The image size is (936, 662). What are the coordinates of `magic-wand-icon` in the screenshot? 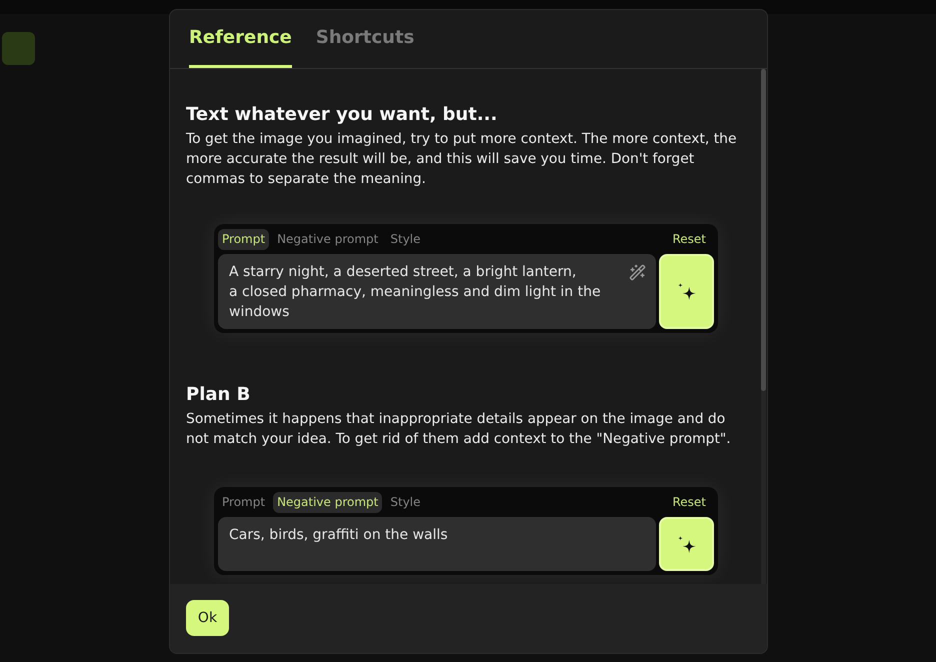 It's located at (637, 272).